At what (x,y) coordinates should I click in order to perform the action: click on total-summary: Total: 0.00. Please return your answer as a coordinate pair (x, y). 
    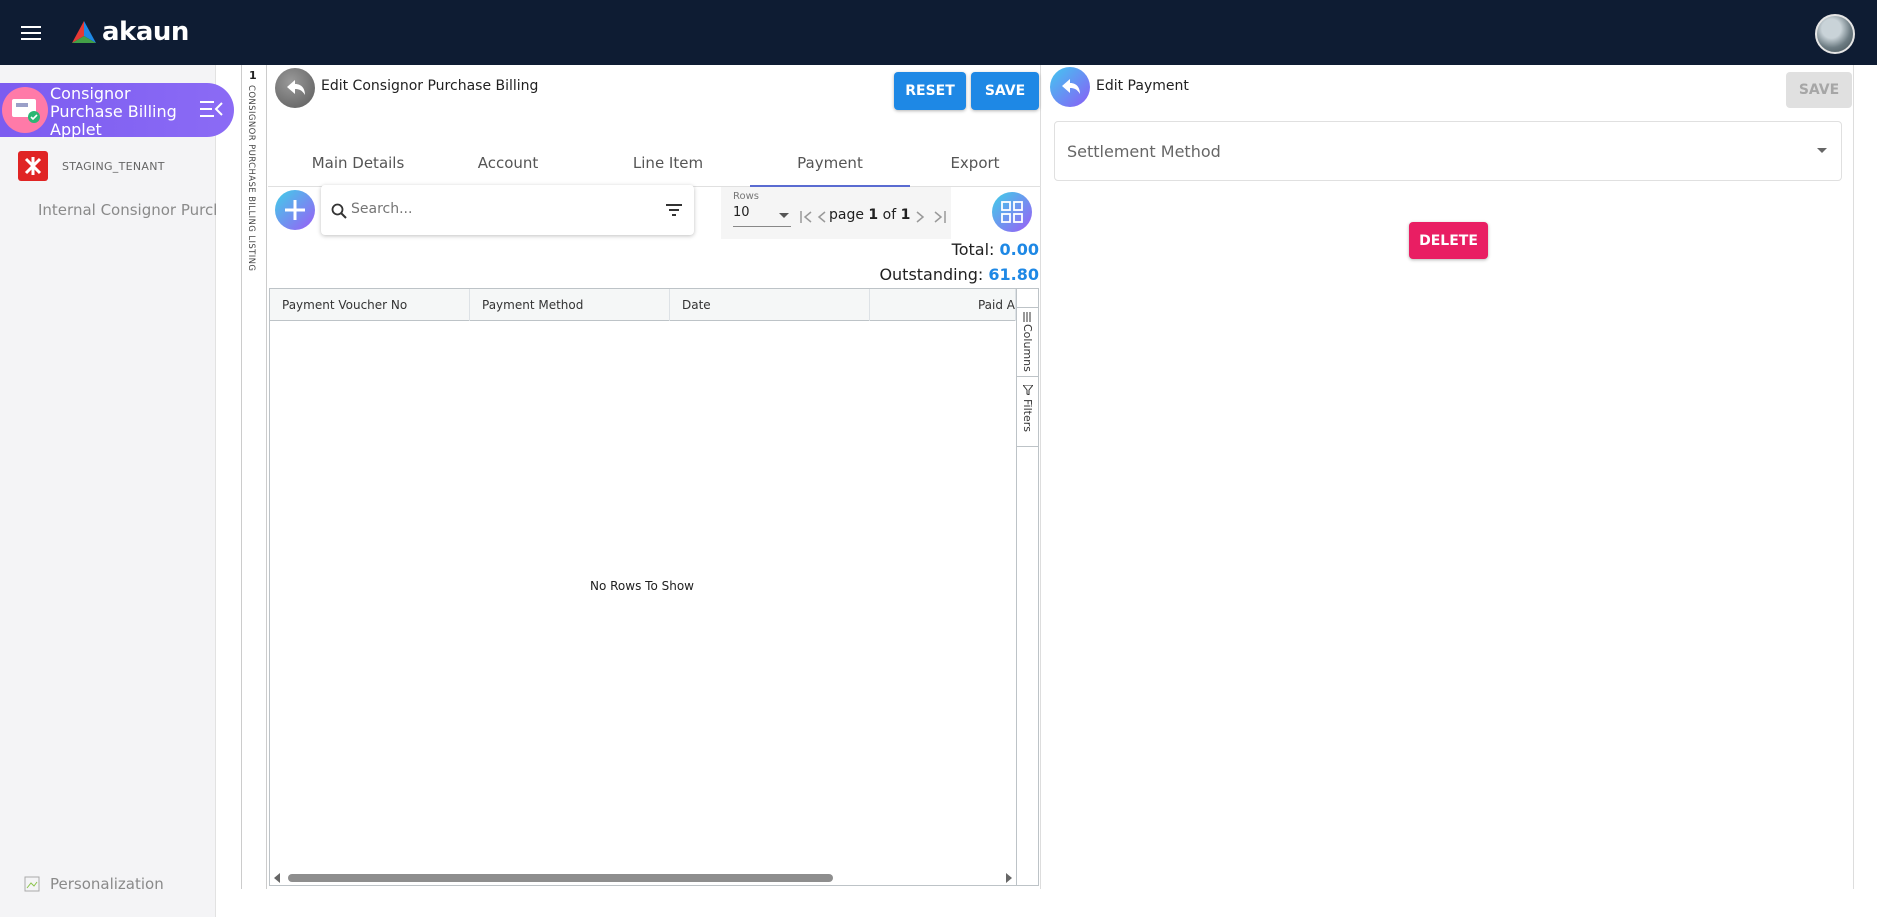
    Looking at the image, I should click on (995, 249).